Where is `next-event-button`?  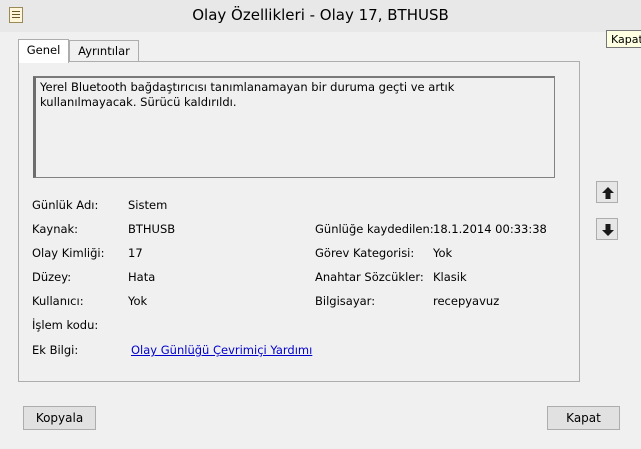
next-event-button is located at coordinates (607, 229).